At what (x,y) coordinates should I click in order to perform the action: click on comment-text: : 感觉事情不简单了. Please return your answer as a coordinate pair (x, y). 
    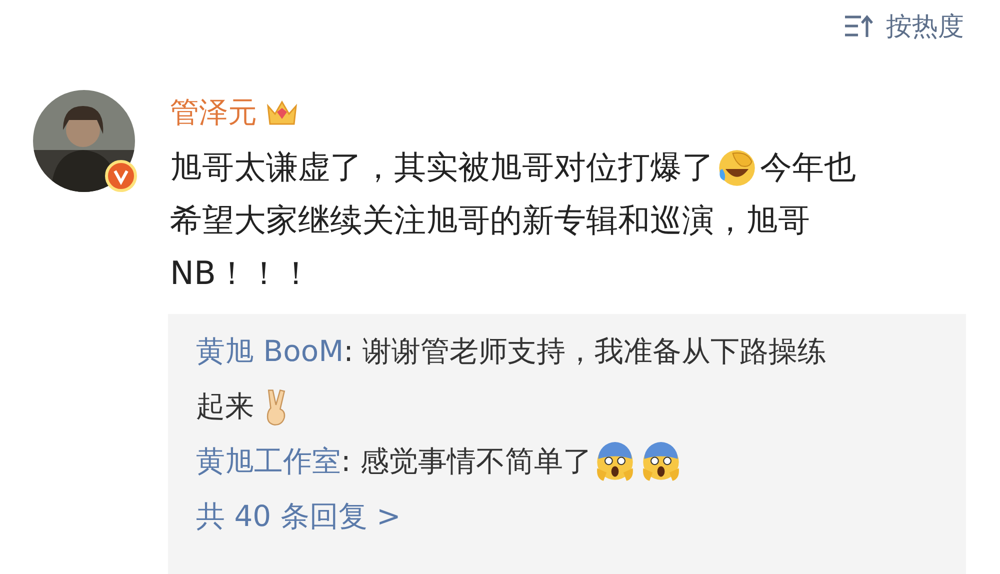
    Looking at the image, I should click on (466, 461).